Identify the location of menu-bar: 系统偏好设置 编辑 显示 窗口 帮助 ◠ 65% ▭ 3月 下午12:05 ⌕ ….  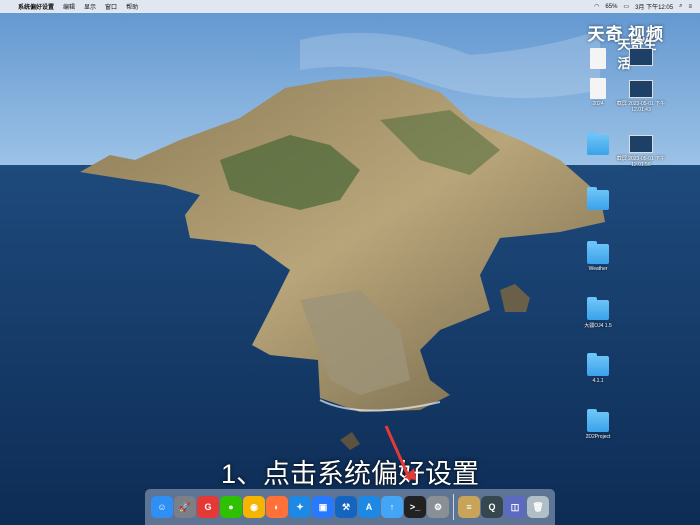
(350, 6).